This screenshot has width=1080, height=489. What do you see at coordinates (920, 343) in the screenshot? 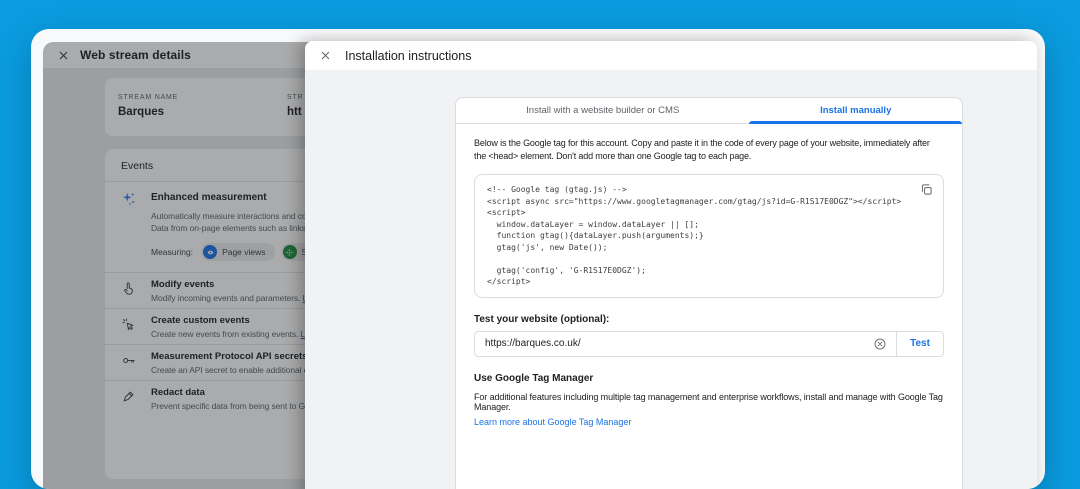
I see `test-button: Test` at bounding box center [920, 343].